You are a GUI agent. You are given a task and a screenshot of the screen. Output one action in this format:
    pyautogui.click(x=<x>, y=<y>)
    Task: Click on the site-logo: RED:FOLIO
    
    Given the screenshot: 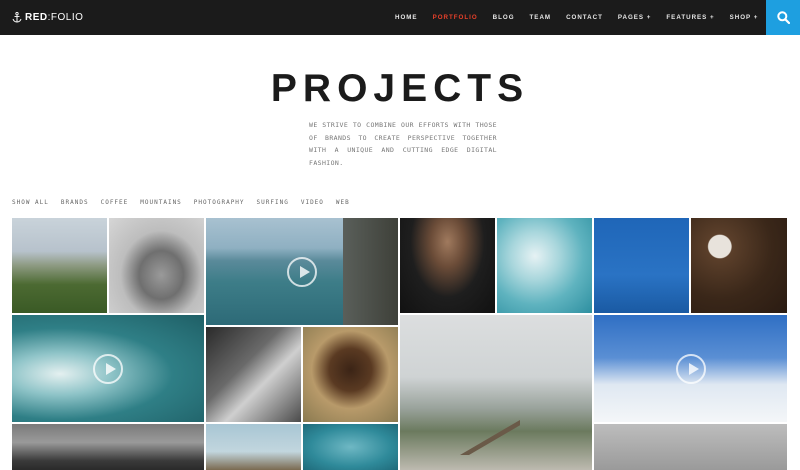 What is the action you would take?
    pyautogui.click(x=47, y=17)
    